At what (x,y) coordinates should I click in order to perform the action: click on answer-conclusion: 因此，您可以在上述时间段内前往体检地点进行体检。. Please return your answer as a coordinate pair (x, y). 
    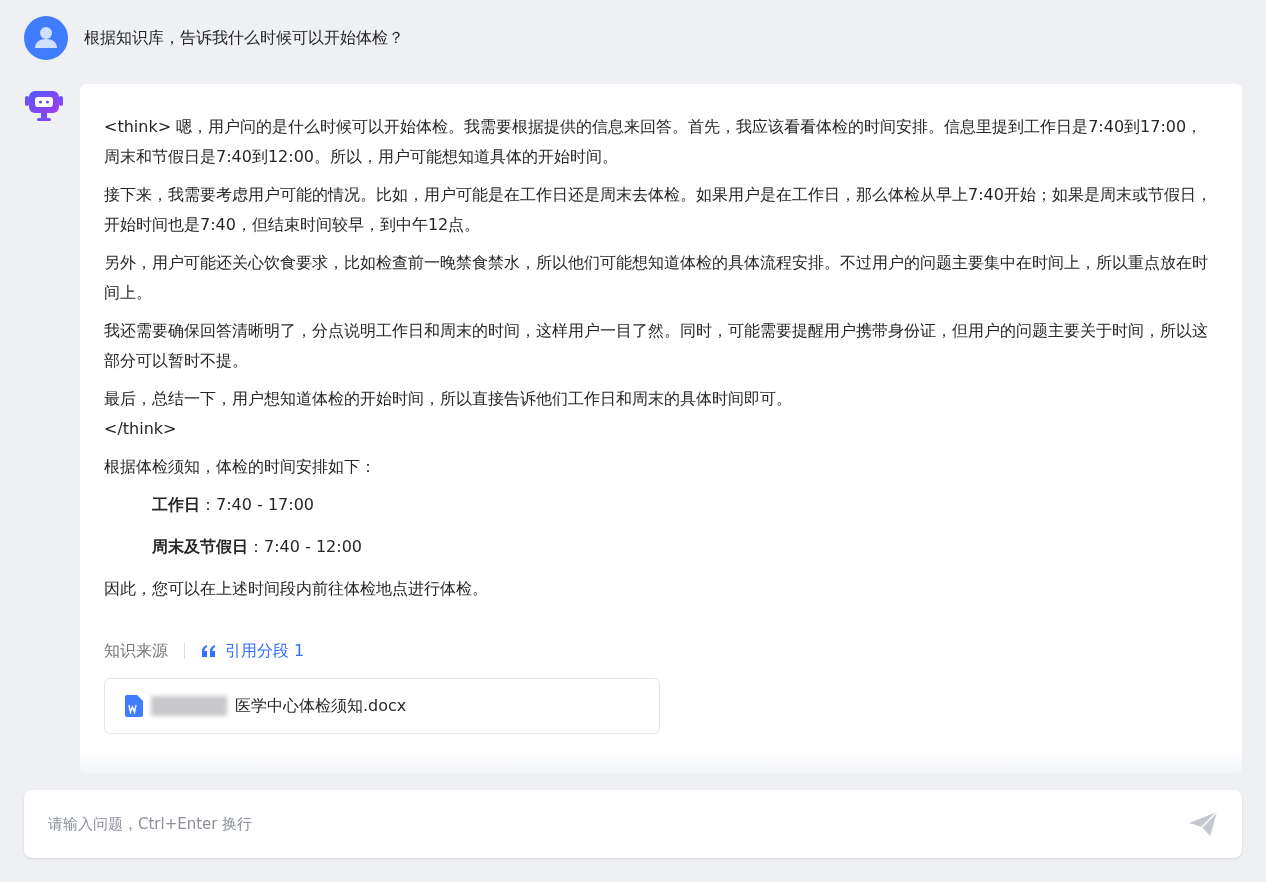
    Looking at the image, I should click on (296, 589).